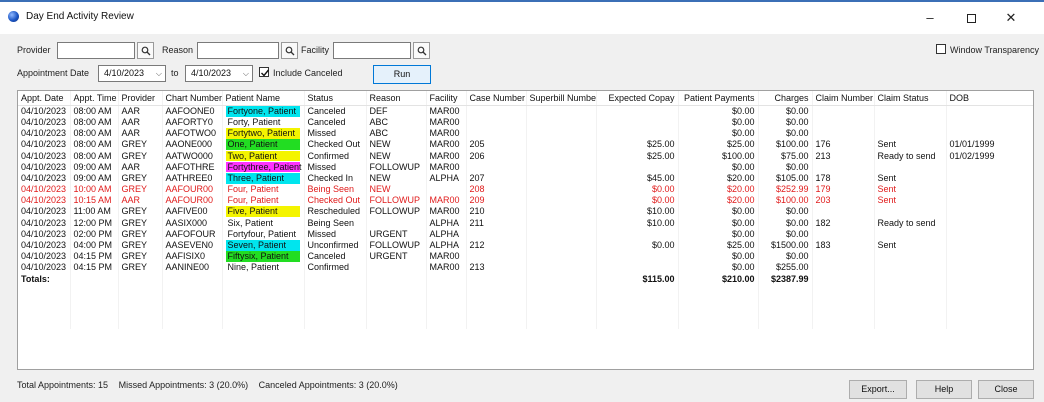  I want to click on column-header: Appt. Time, so click(94, 98).